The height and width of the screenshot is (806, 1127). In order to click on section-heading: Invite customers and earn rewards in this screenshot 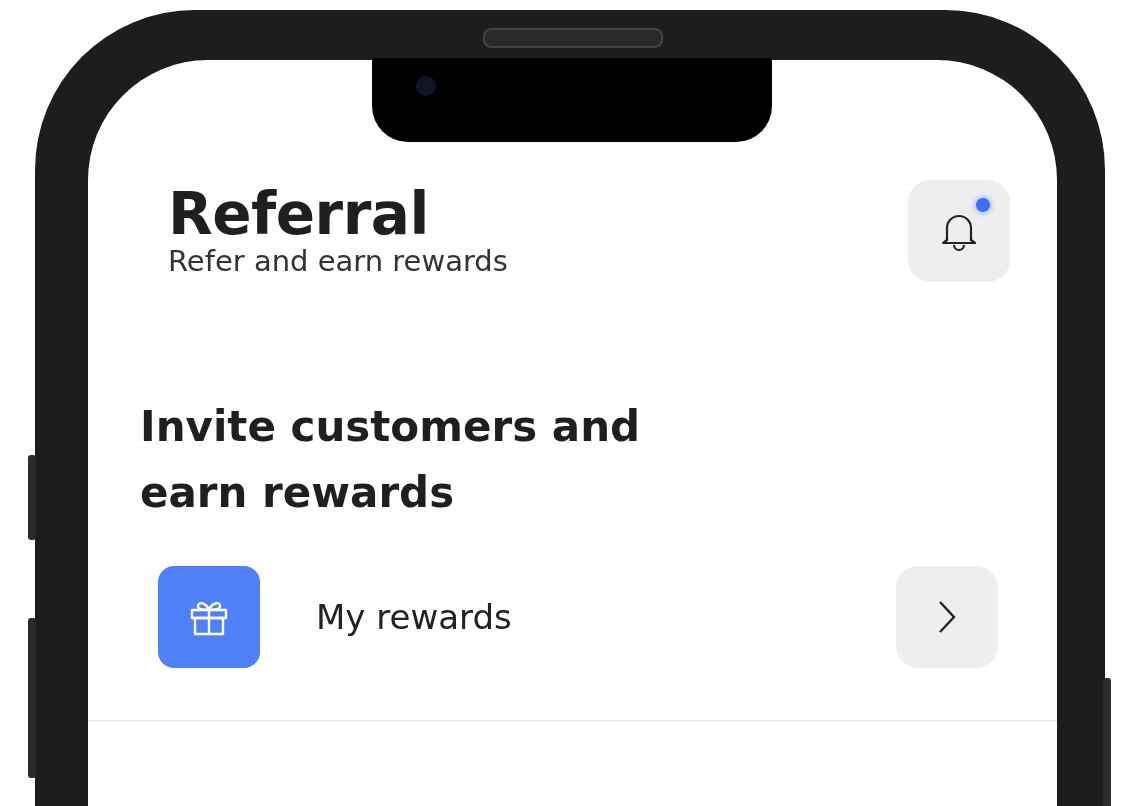, I will do `click(391, 460)`.